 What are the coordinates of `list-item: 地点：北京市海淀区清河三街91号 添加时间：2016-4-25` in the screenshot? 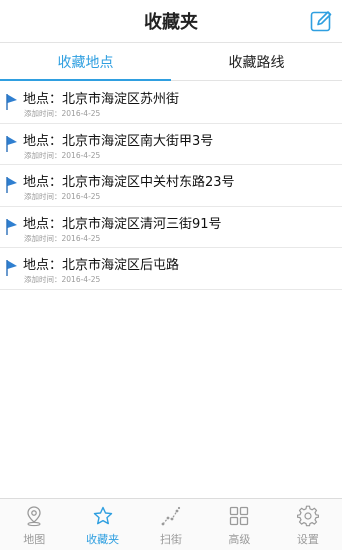 It's located at (171, 227).